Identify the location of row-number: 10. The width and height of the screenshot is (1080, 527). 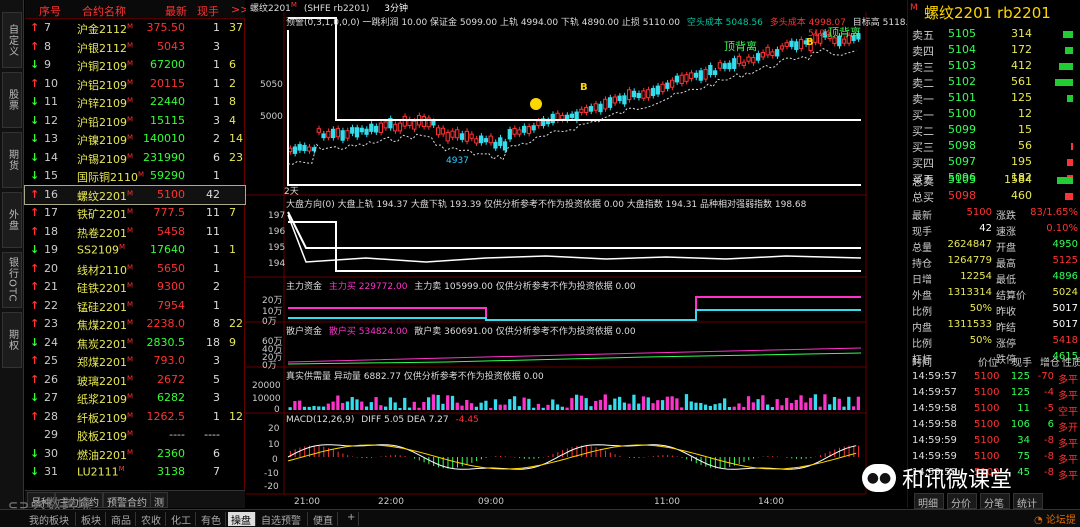
(51, 83).